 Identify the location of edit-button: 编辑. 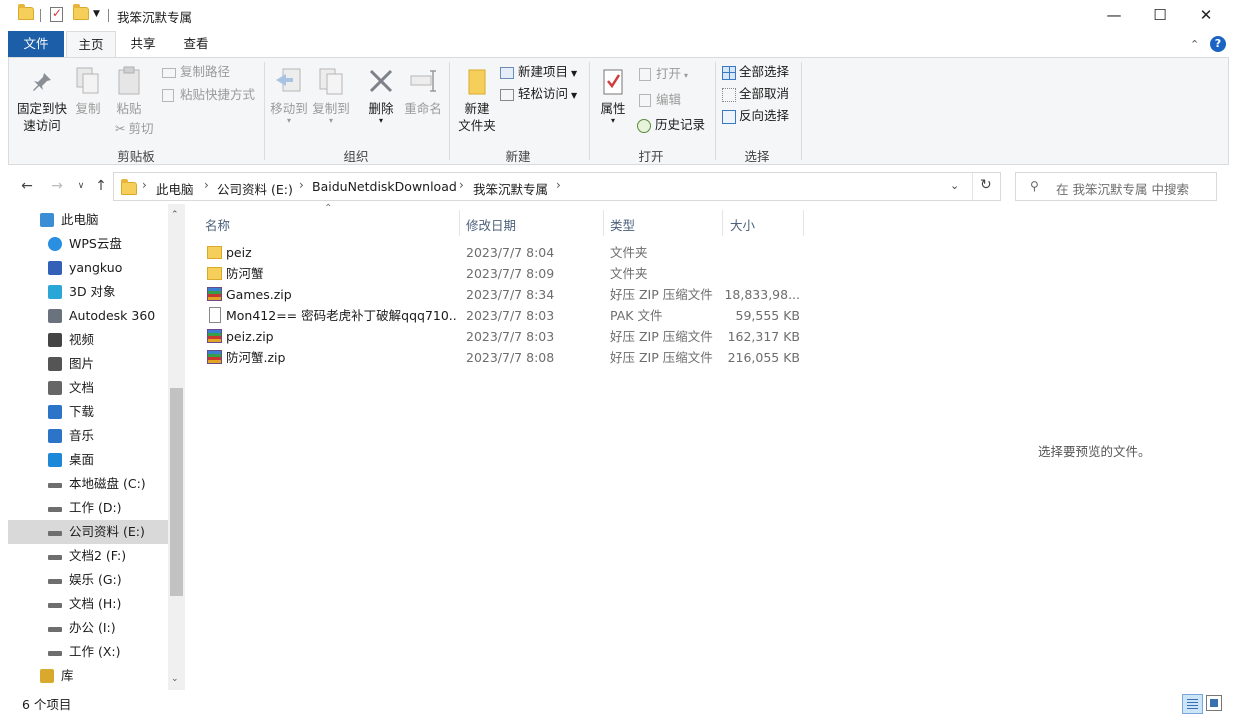
(660, 100).